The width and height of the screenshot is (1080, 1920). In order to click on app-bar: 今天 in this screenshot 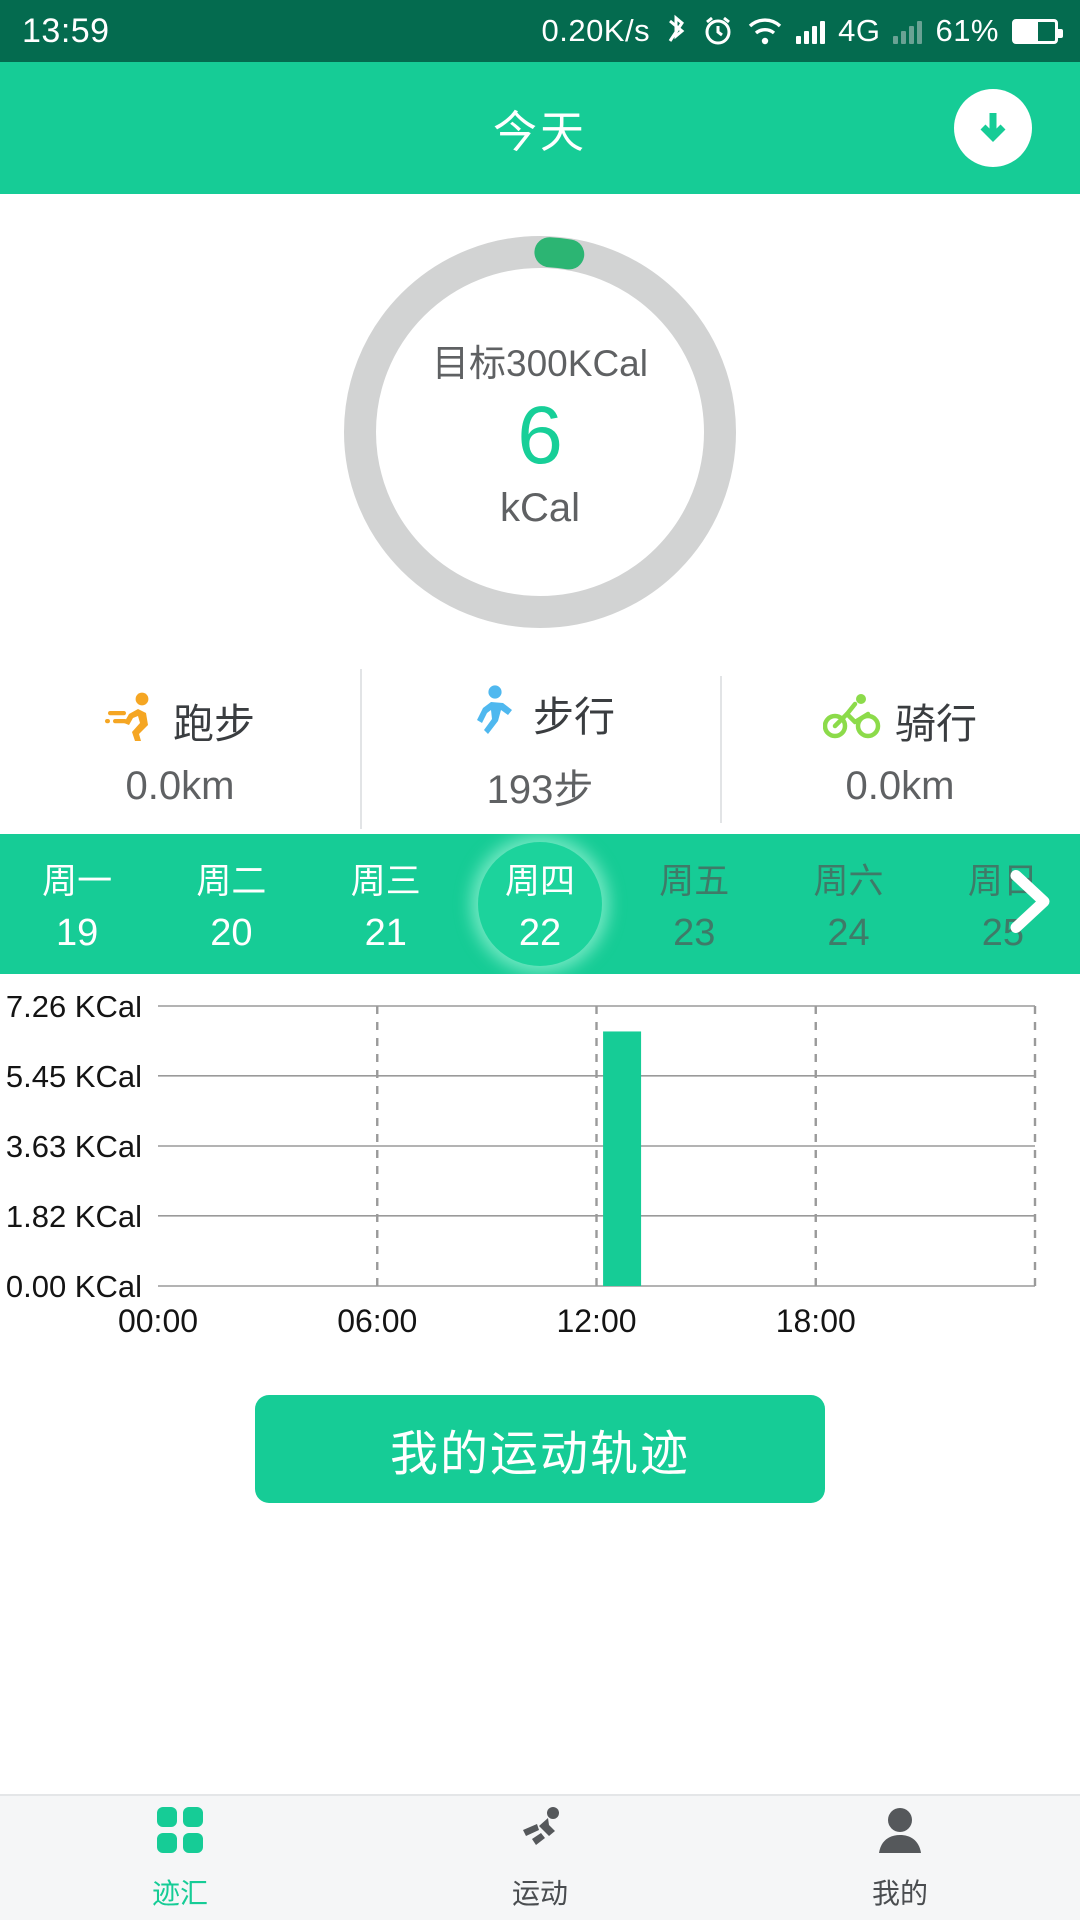, I will do `click(540, 128)`.